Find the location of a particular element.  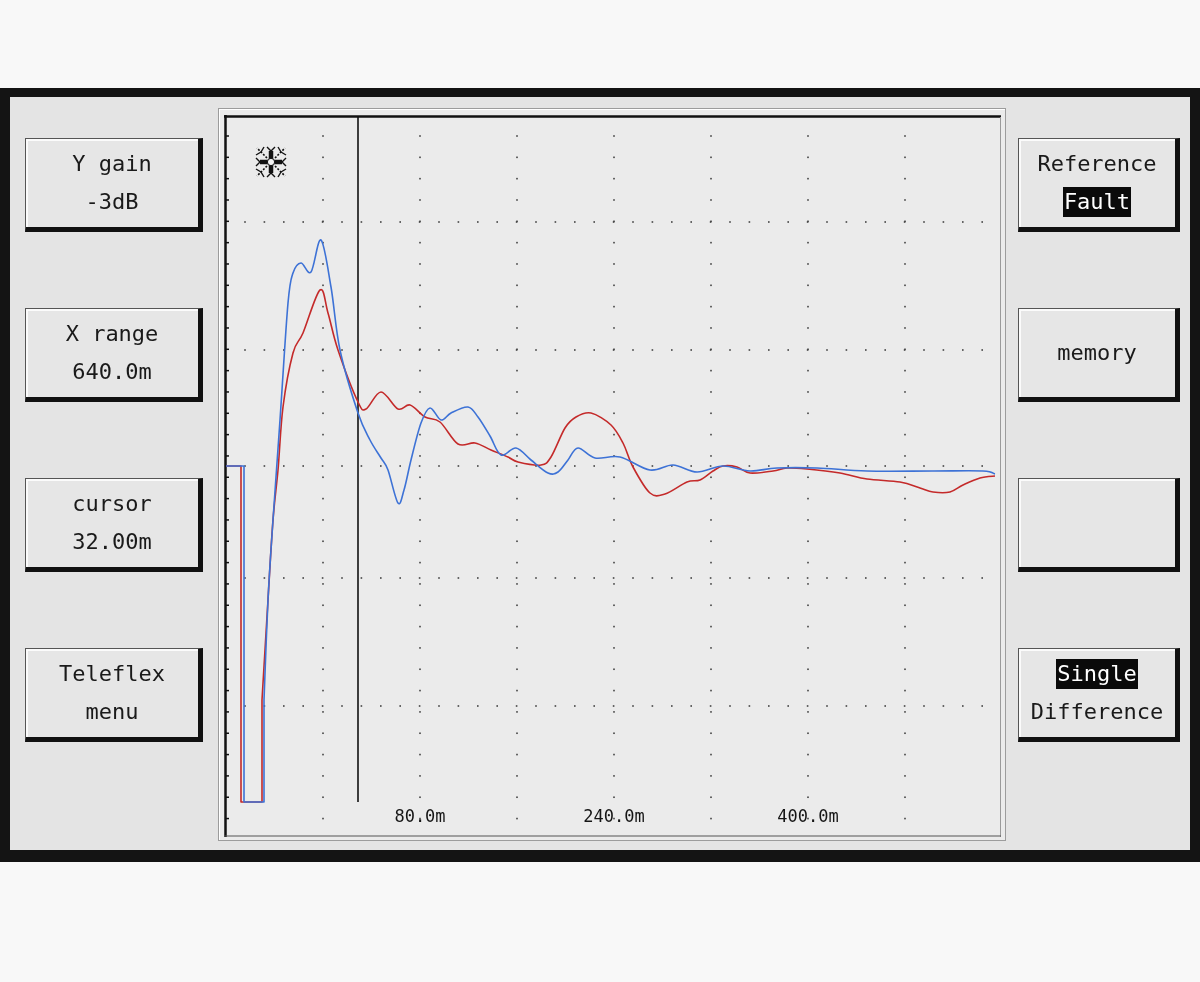

softkey-button: Y gain -3dB is located at coordinates (114, 185).